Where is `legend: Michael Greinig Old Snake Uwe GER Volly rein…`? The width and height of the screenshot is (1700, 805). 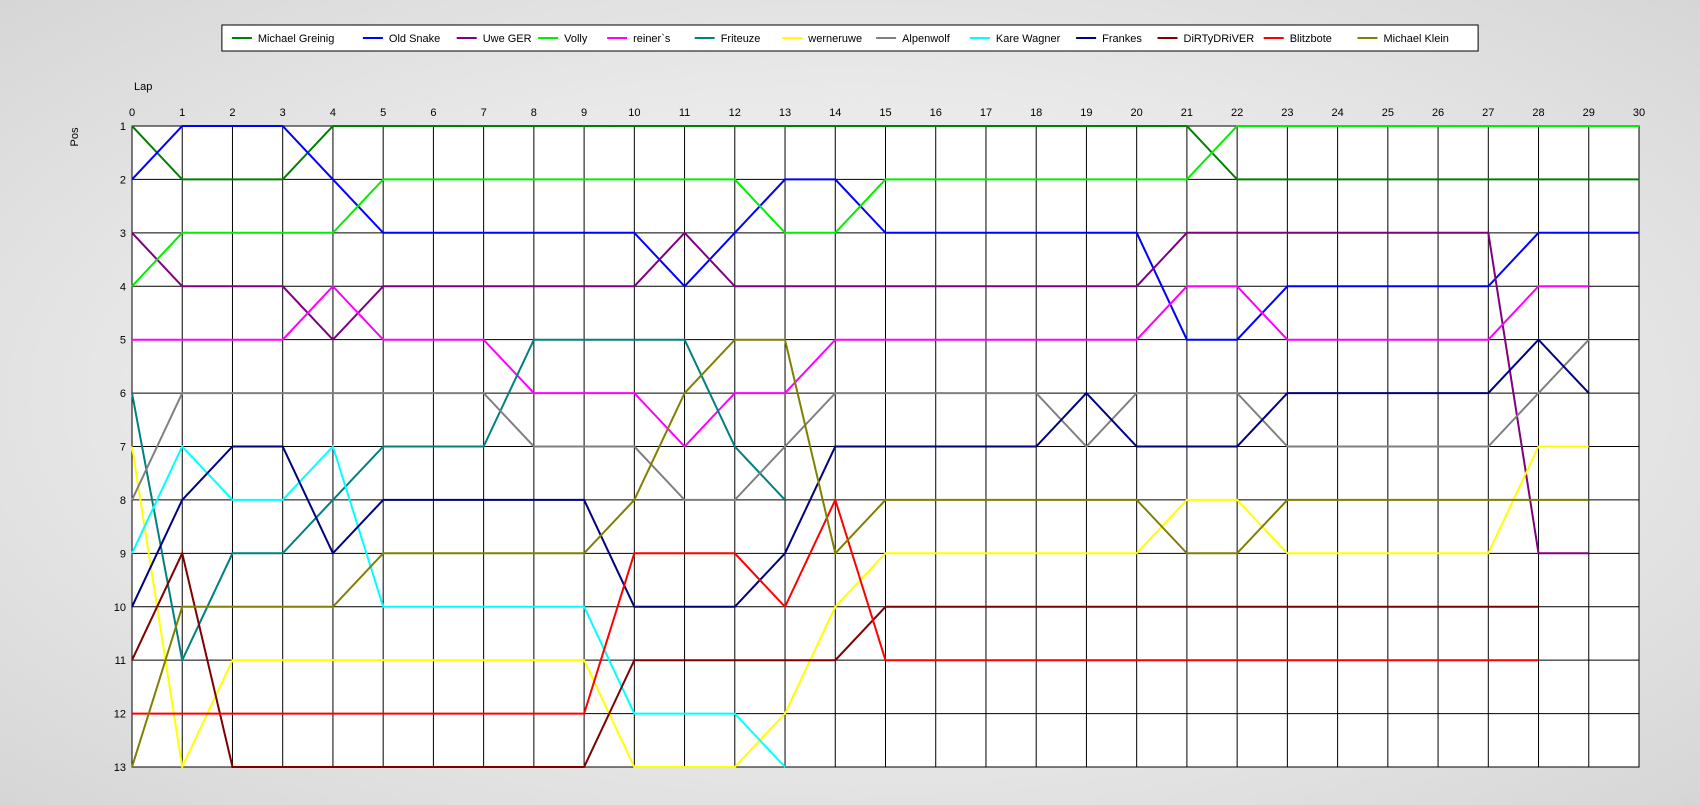 legend: Michael Greinig Old Snake Uwe GER Volly rein… is located at coordinates (850, 38).